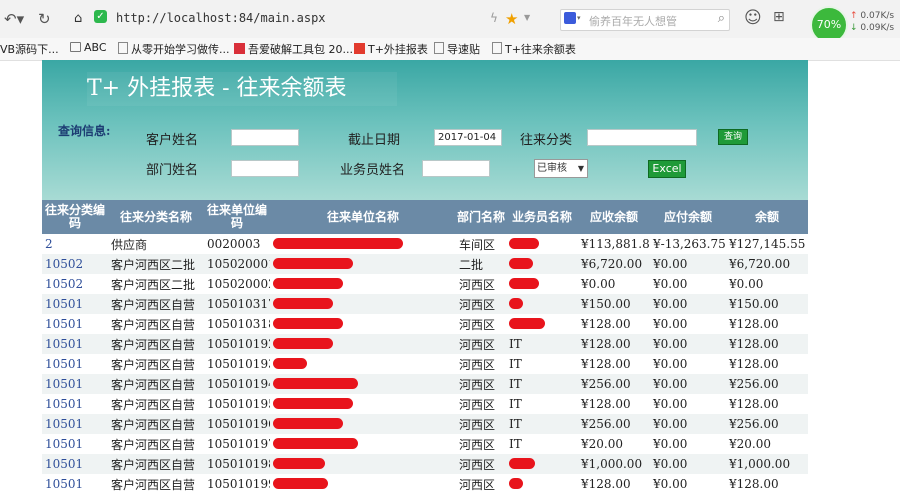 Image resolution: width=900 pixels, height=494 pixels. What do you see at coordinates (511, 19) in the screenshot?
I see `favorite-star-icon: ★` at bounding box center [511, 19].